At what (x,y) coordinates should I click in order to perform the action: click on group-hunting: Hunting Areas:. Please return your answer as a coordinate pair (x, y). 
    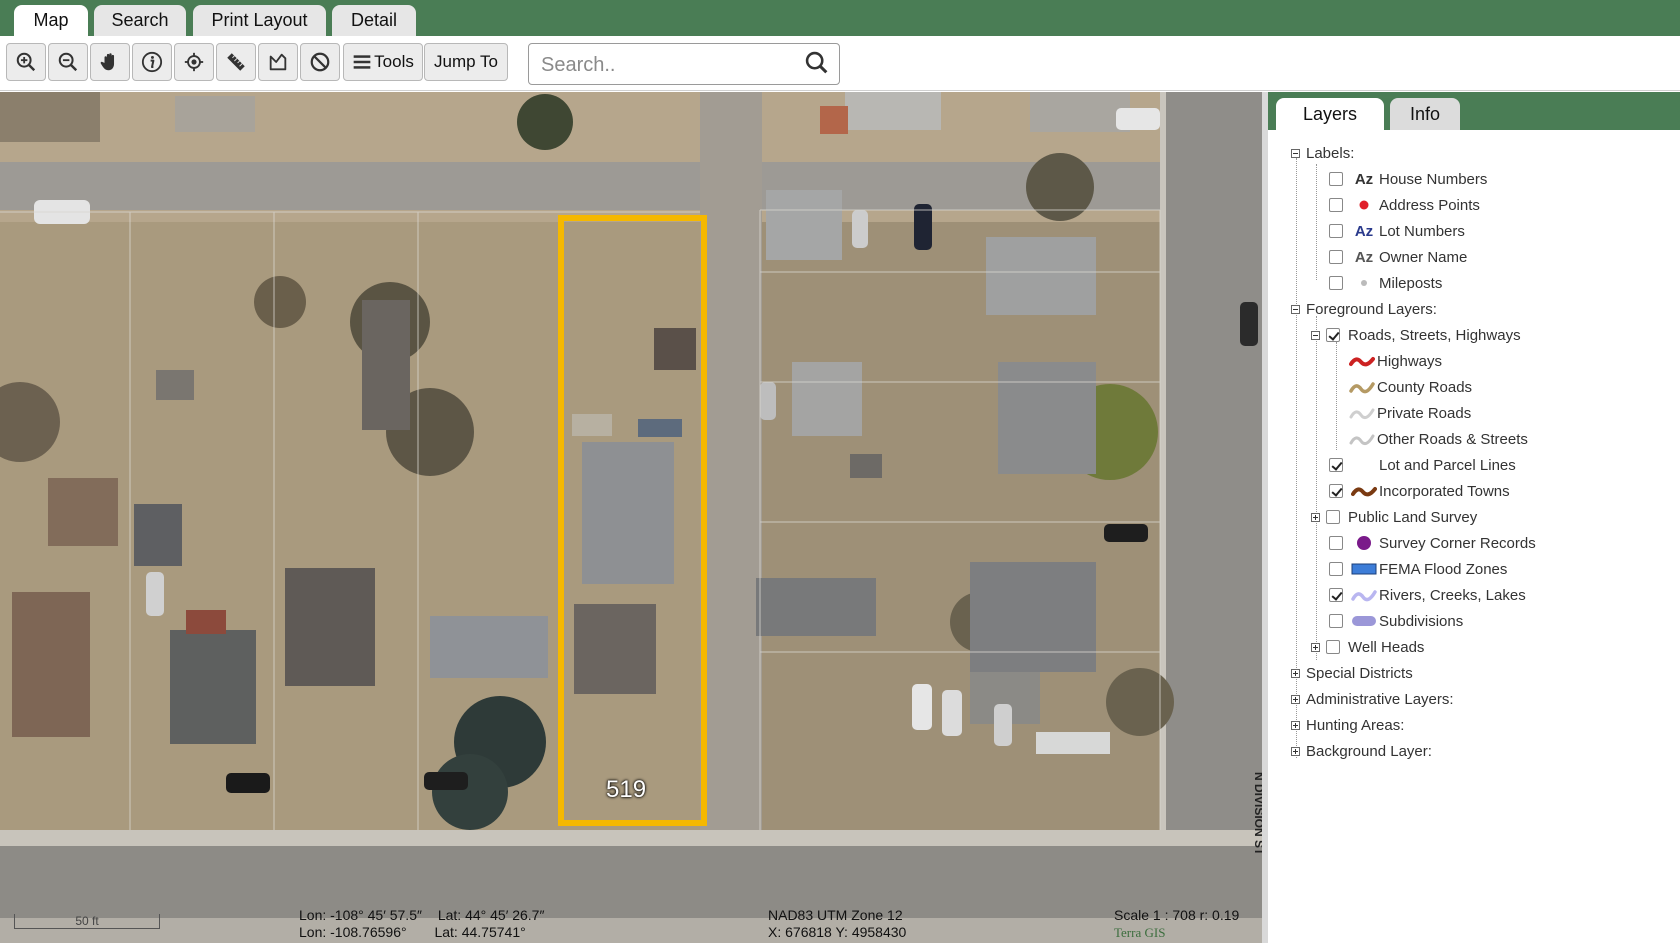
    Looking at the image, I should click on (1347, 725).